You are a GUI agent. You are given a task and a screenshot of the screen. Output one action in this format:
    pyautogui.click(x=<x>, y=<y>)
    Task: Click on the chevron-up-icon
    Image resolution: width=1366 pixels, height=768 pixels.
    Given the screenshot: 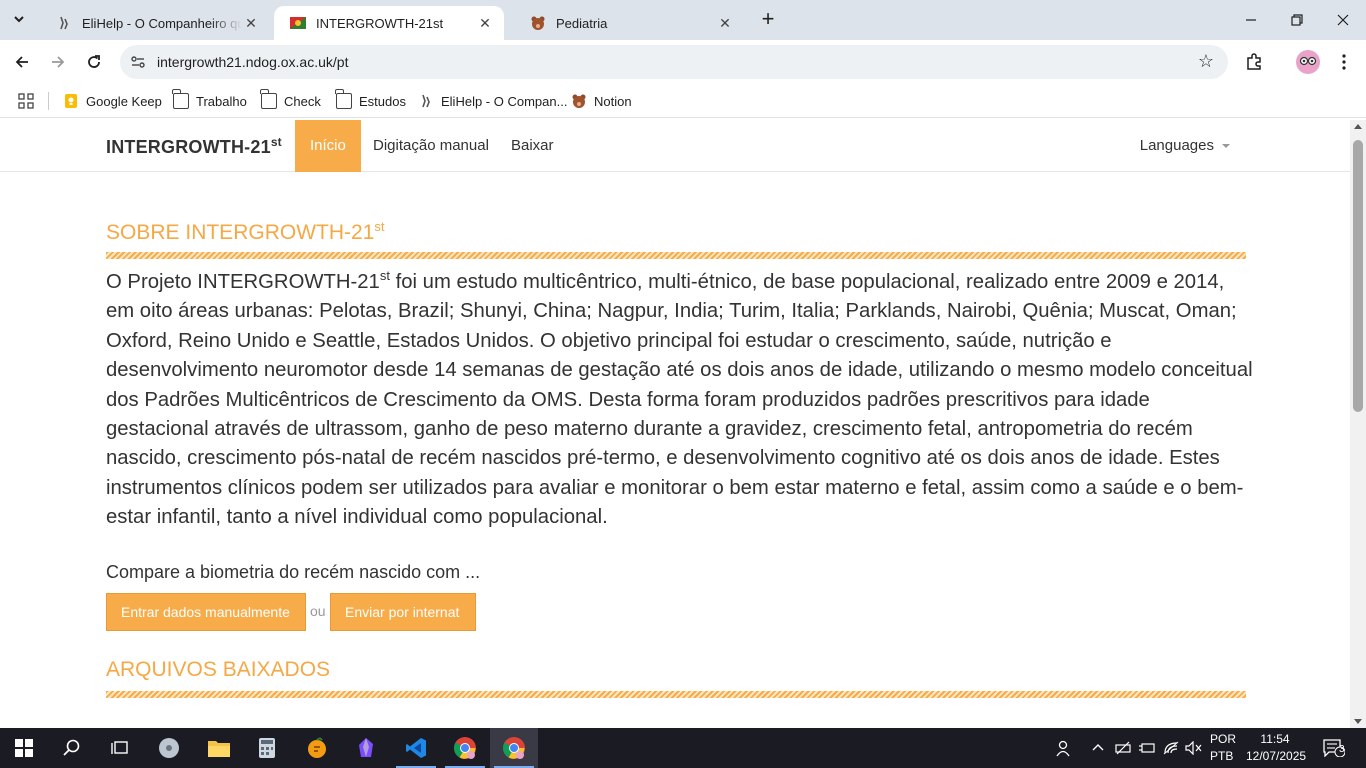 What is the action you would take?
    pyautogui.click(x=1098, y=747)
    